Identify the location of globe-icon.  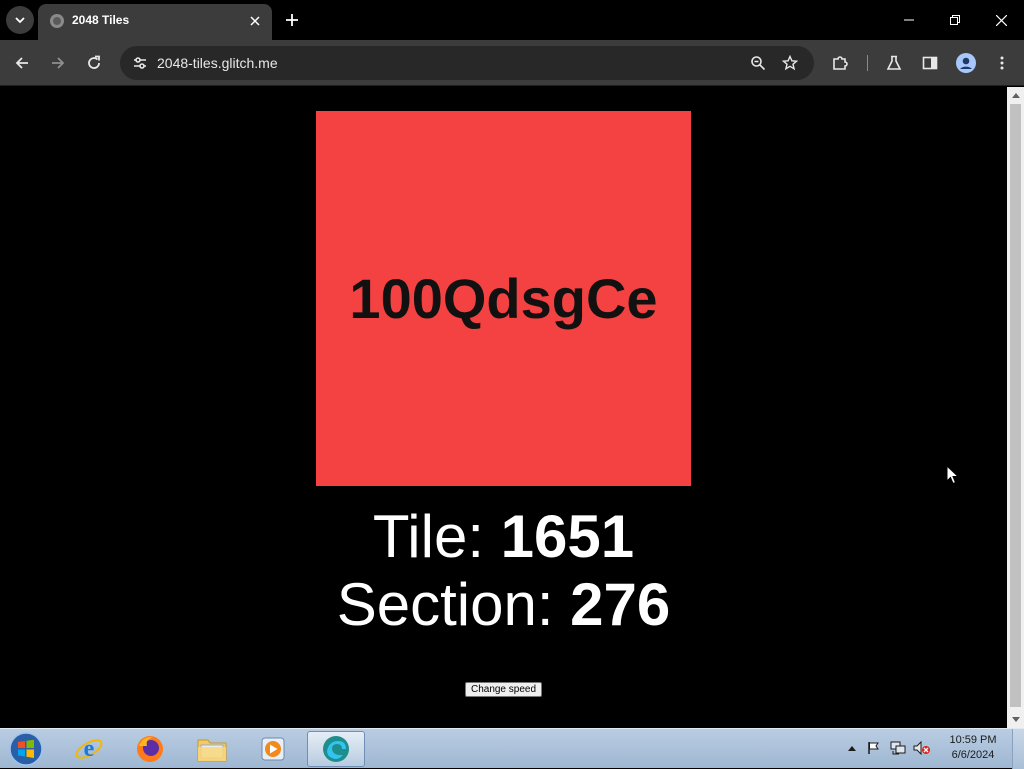
(57, 21).